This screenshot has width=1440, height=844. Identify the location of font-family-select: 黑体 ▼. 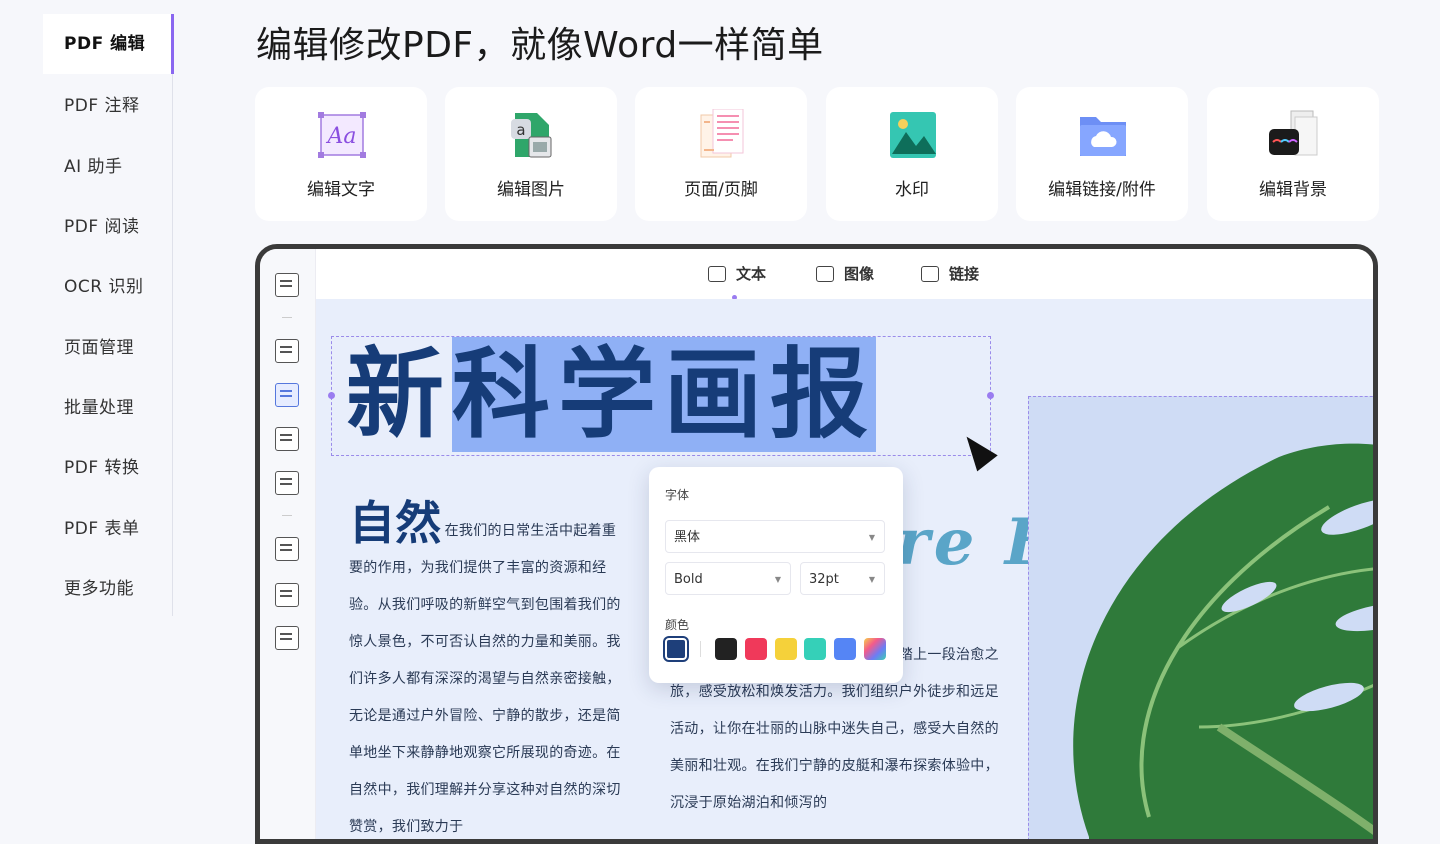
(775, 536).